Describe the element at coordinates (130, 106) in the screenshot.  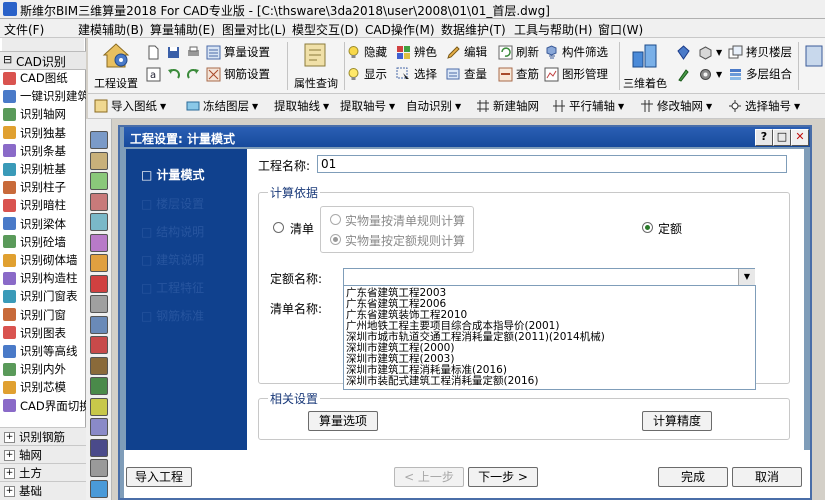
I see `import-drawing-button: 导入图纸 ▼` at that location.